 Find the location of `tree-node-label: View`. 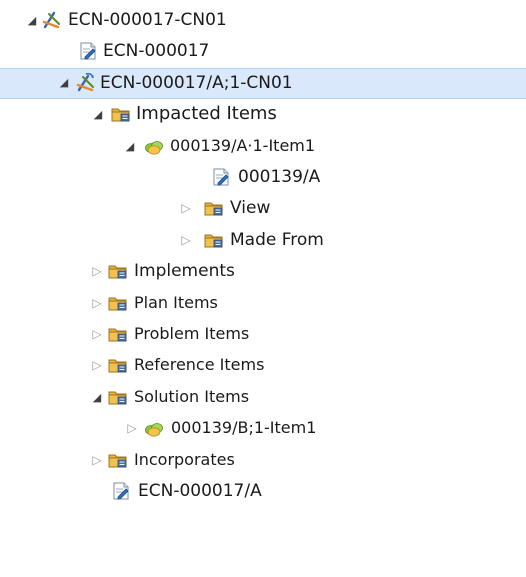

tree-node-label: View is located at coordinates (250, 208).